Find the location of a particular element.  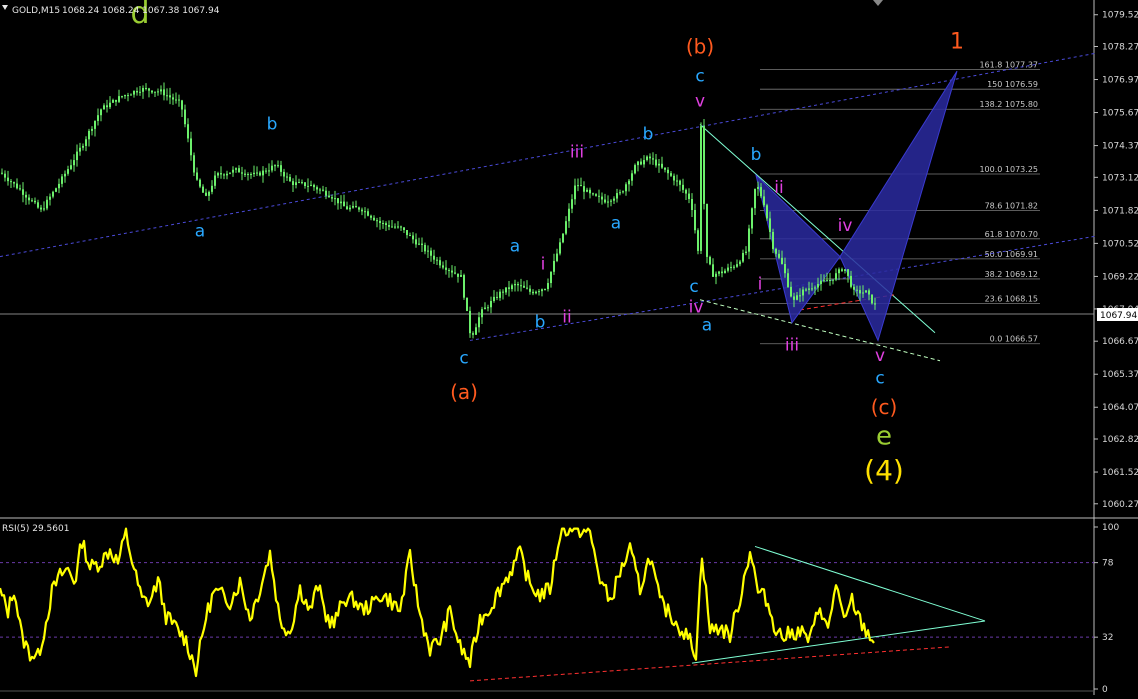

fib-level-label: 23.6 1068.15 is located at coordinates (1011, 299).